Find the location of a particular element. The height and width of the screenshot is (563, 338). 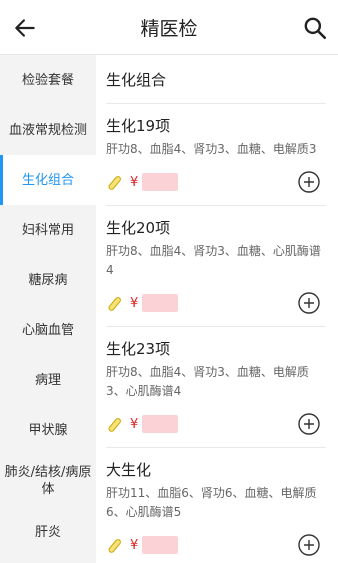

item-name: 生化19项 is located at coordinates (138, 126).